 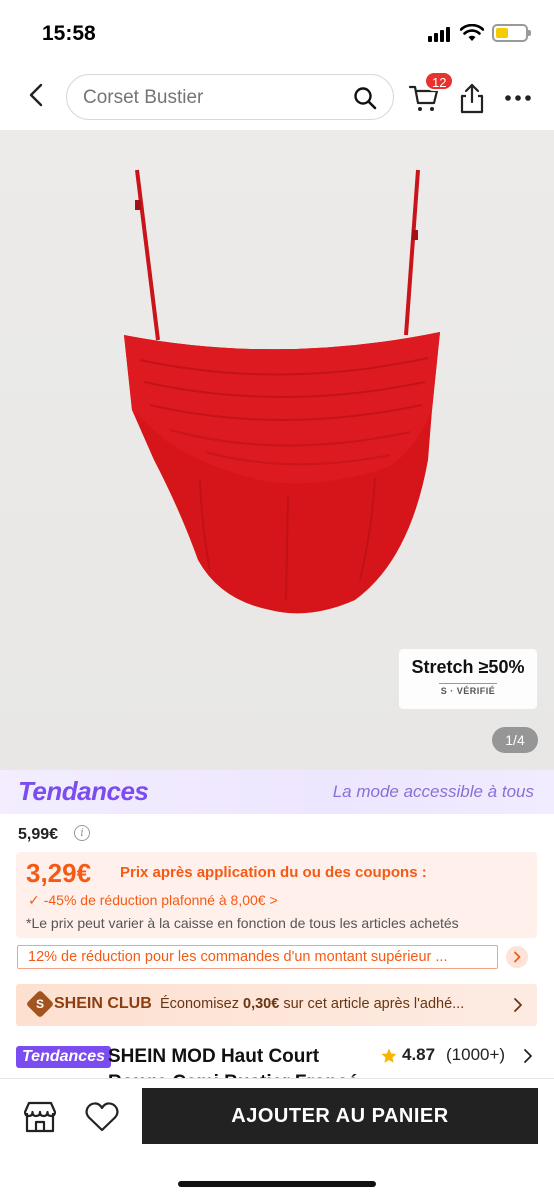 What do you see at coordinates (59, 873) in the screenshot?
I see `coupon-price: 3,29€` at bounding box center [59, 873].